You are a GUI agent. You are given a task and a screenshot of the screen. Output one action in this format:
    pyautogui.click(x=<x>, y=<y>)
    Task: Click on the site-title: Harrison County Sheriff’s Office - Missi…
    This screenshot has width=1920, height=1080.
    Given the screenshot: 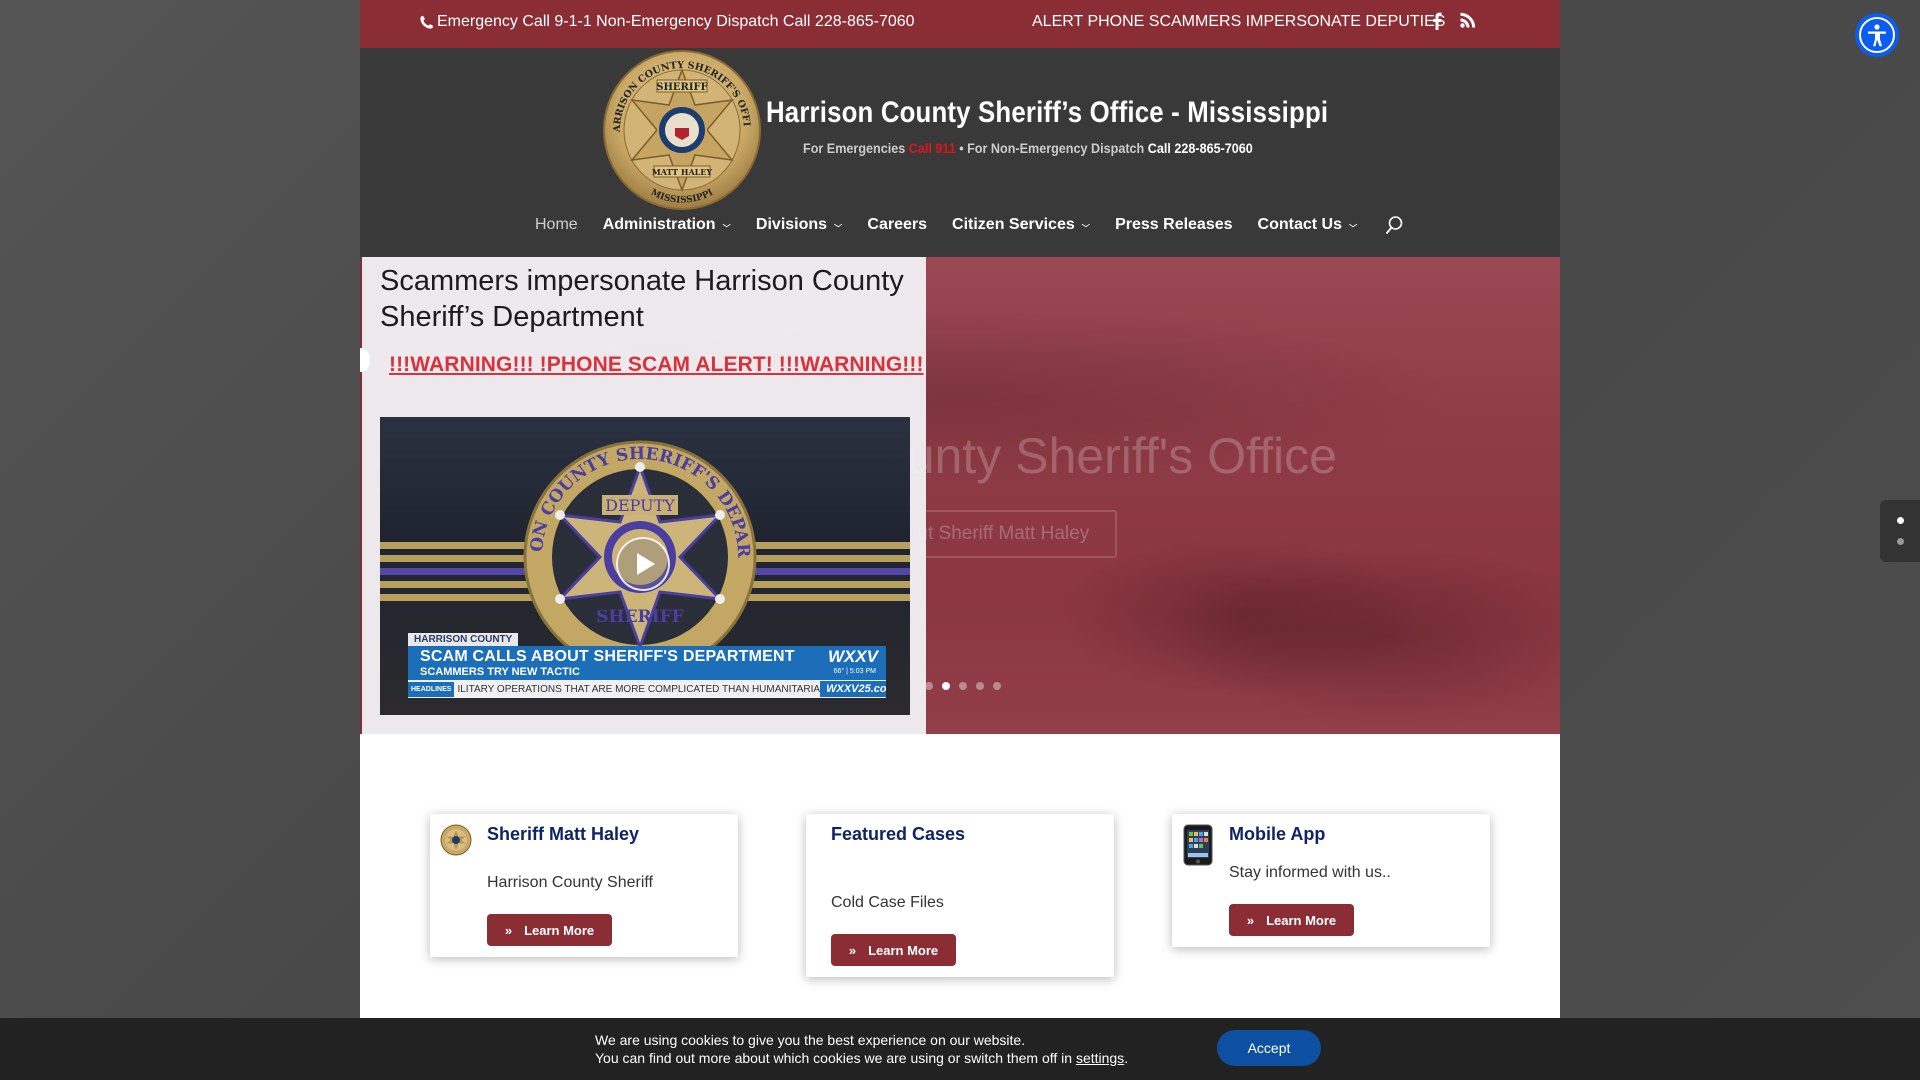 What is the action you would take?
    pyautogui.click(x=1047, y=113)
    